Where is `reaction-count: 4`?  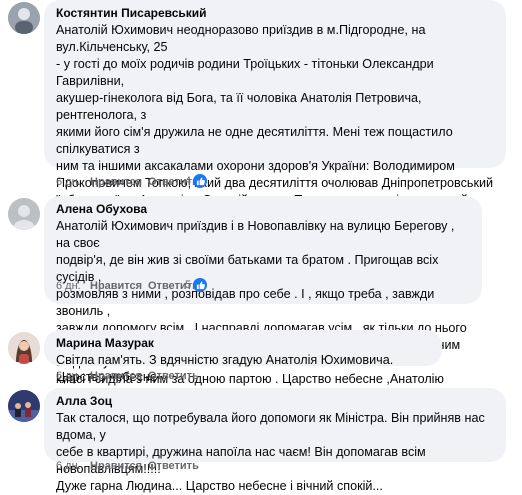
reaction-count: 4 is located at coordinates (196, 181).